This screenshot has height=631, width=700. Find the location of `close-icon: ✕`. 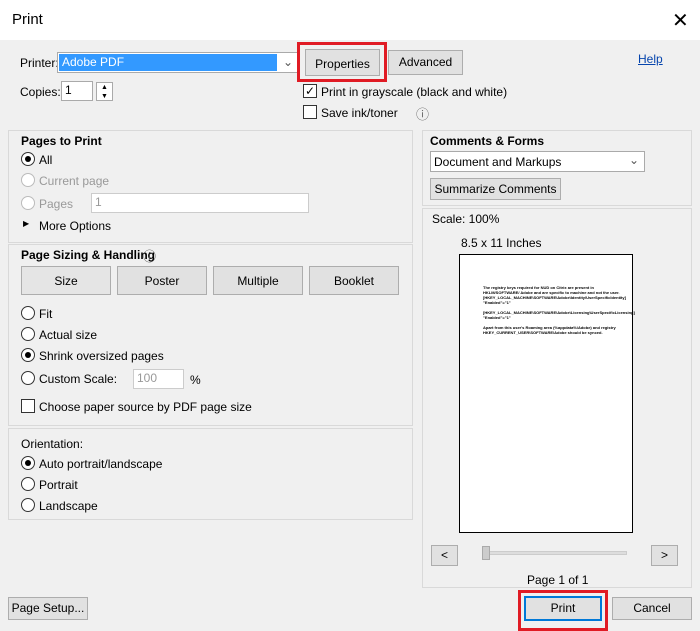

close-icon: ✕ is located at coordinates (680, 20).